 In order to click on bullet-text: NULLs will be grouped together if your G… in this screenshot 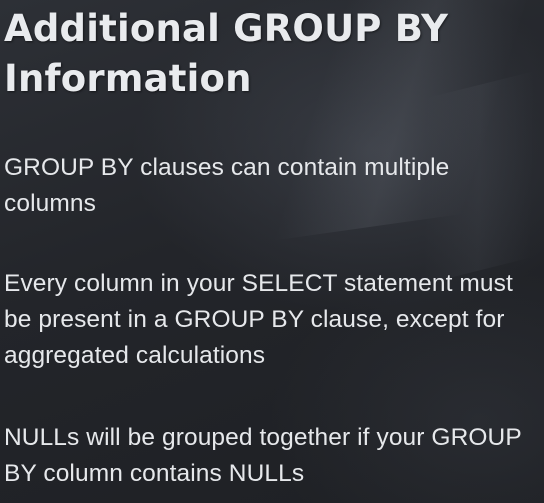, I will do `click(263, 455)`.